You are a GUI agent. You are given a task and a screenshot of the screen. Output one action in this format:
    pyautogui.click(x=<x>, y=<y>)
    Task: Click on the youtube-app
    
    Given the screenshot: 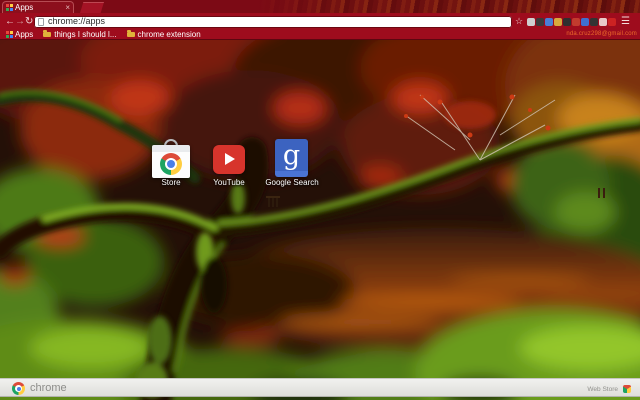 What is the action you would take?
    pyautogui.click(x=229, y=159)
    